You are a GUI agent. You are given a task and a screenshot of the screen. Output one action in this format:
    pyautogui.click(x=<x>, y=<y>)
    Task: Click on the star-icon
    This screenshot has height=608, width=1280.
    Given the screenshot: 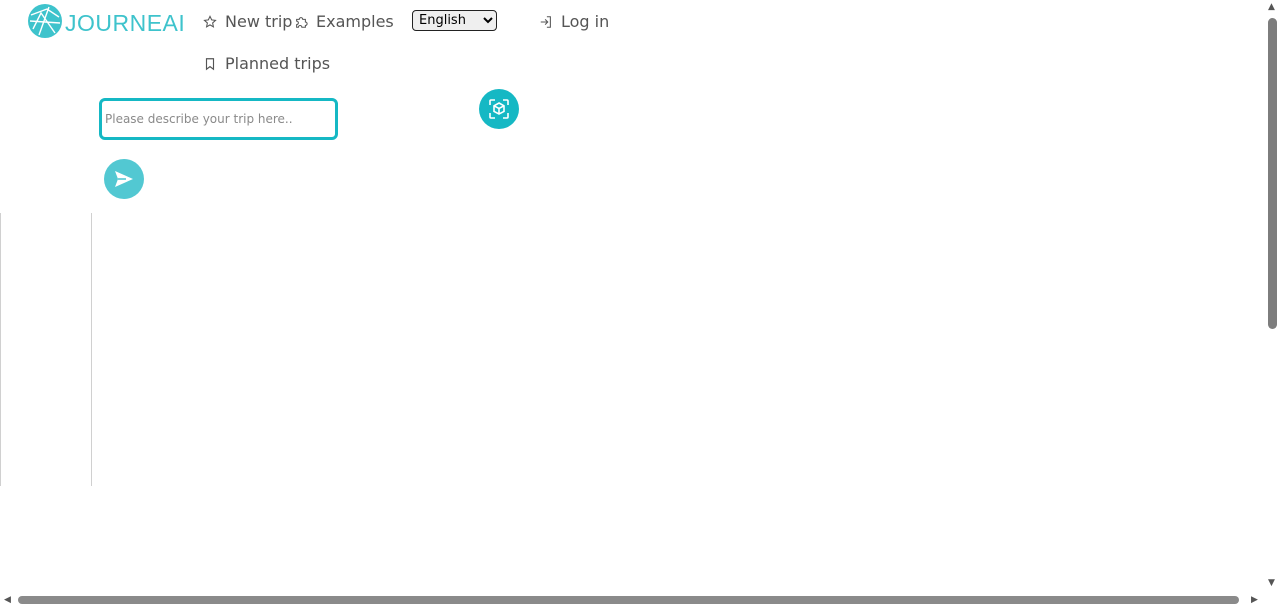 What is the action you would take?
    pyautogui.click(x=210, y=21)
    